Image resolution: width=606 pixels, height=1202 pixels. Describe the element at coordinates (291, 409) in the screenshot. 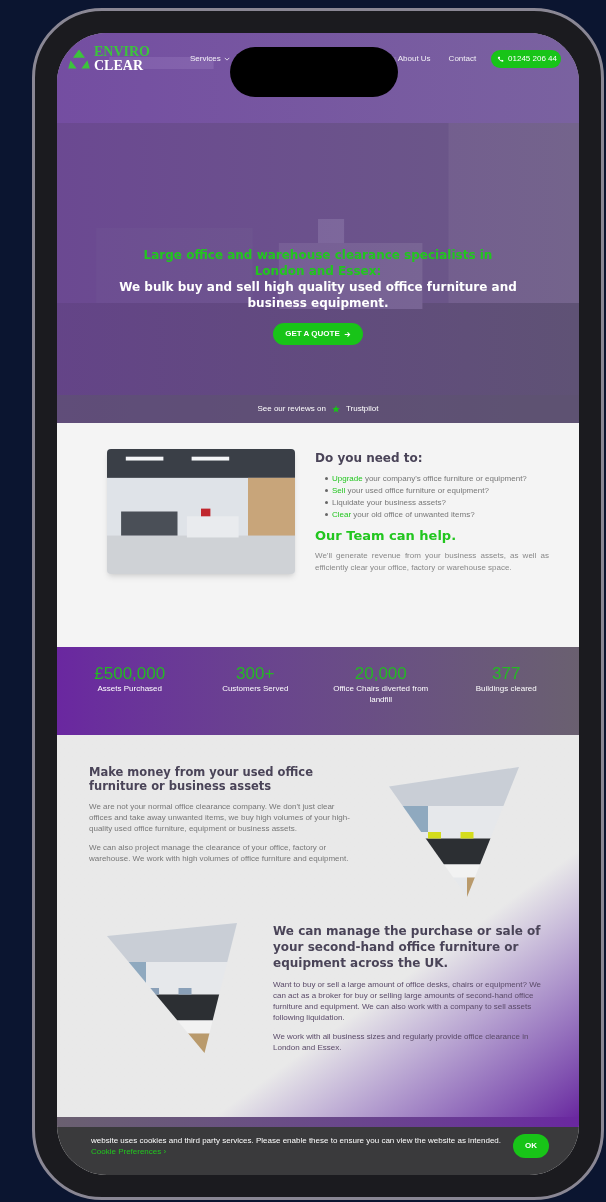

I see `reviews-text: See our reviews on` at that location.